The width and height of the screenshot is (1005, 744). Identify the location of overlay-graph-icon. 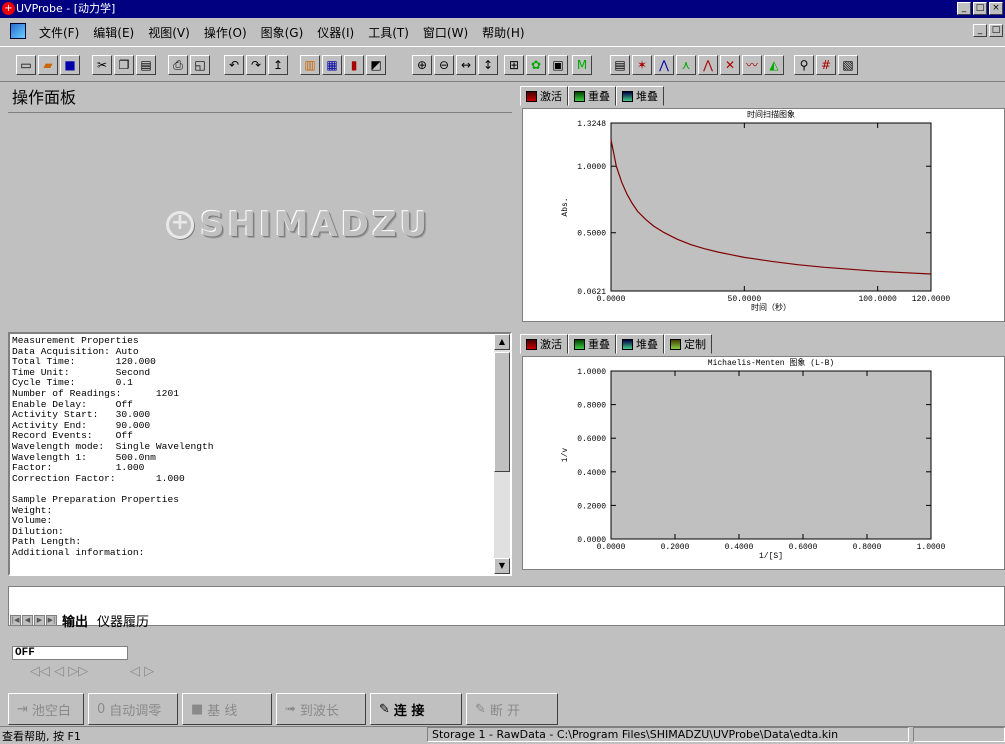
(579, 344).